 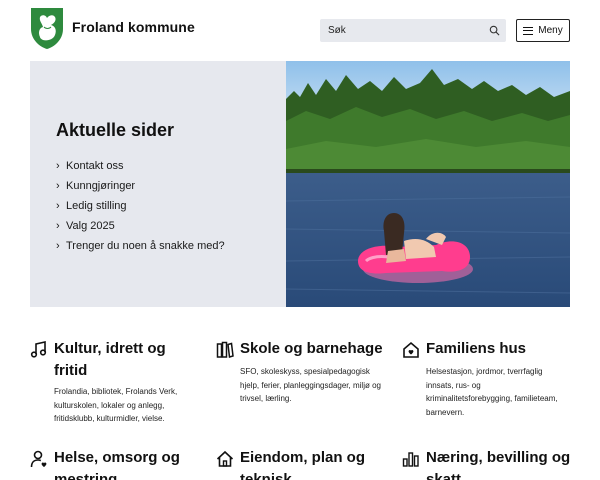 What do you see at coordinates (225, 349) in the screenshot?
I see `school-books-icon` at bounding box center [225, 349].